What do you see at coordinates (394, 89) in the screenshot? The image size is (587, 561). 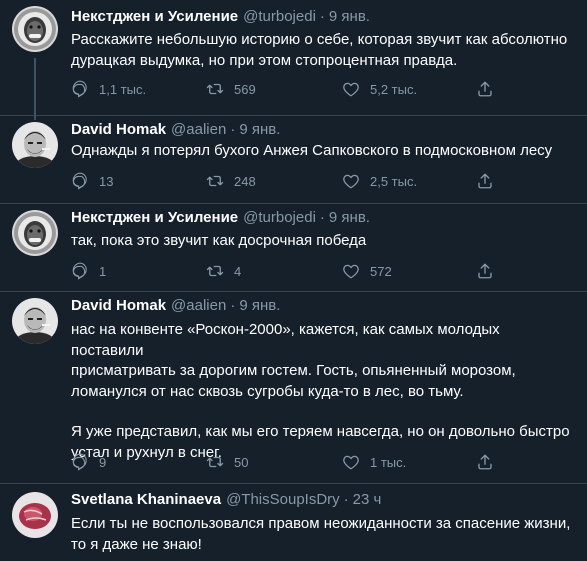 I see `like-count: 5,2 тыс.` at bounding box center [394, 89].